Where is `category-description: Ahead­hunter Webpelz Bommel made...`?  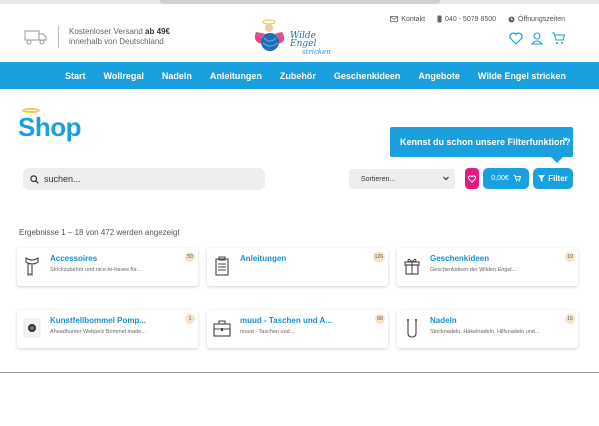
category-description: Ahead­hunter Webpelz Bommel made... is located at coordinates (98, 332).